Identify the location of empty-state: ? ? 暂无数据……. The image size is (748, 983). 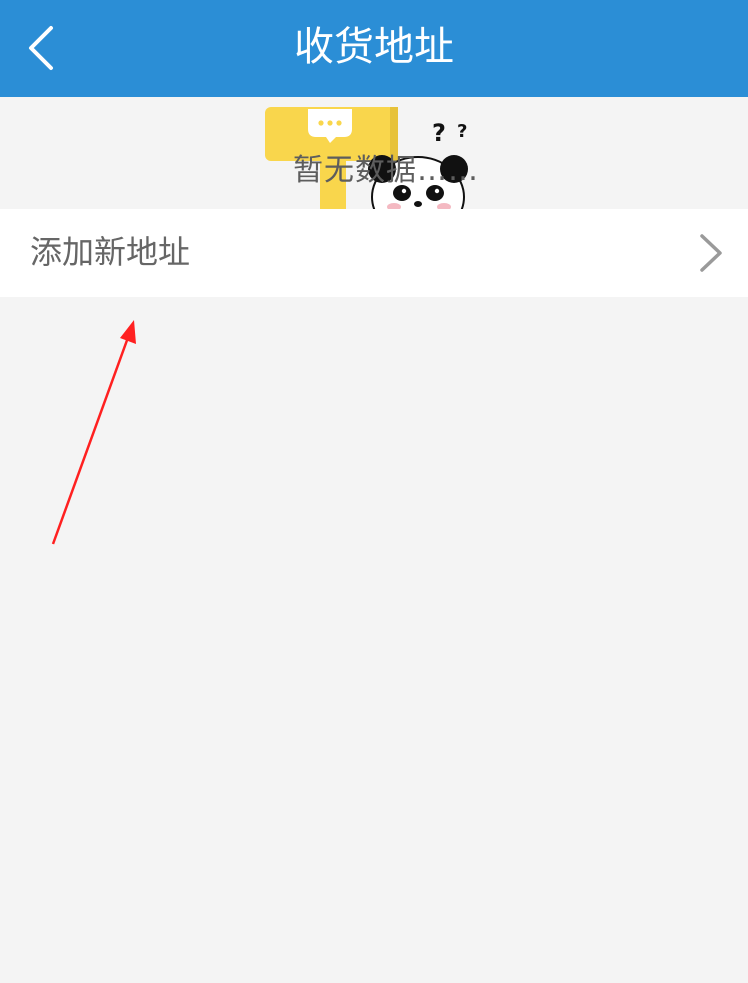
(374, 153).